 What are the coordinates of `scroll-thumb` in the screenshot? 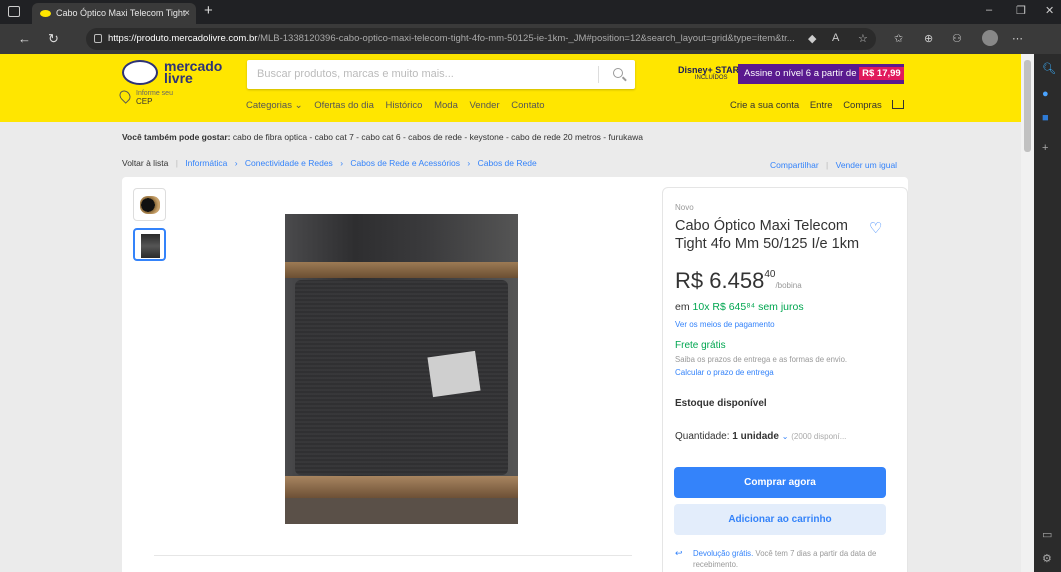 It's located at (1027, 106).